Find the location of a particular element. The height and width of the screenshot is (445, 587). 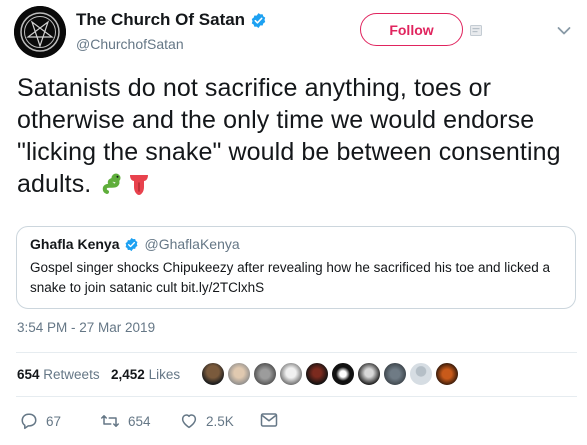

retweets-stat: 654 Retweets is located at coordinates (58, 374).